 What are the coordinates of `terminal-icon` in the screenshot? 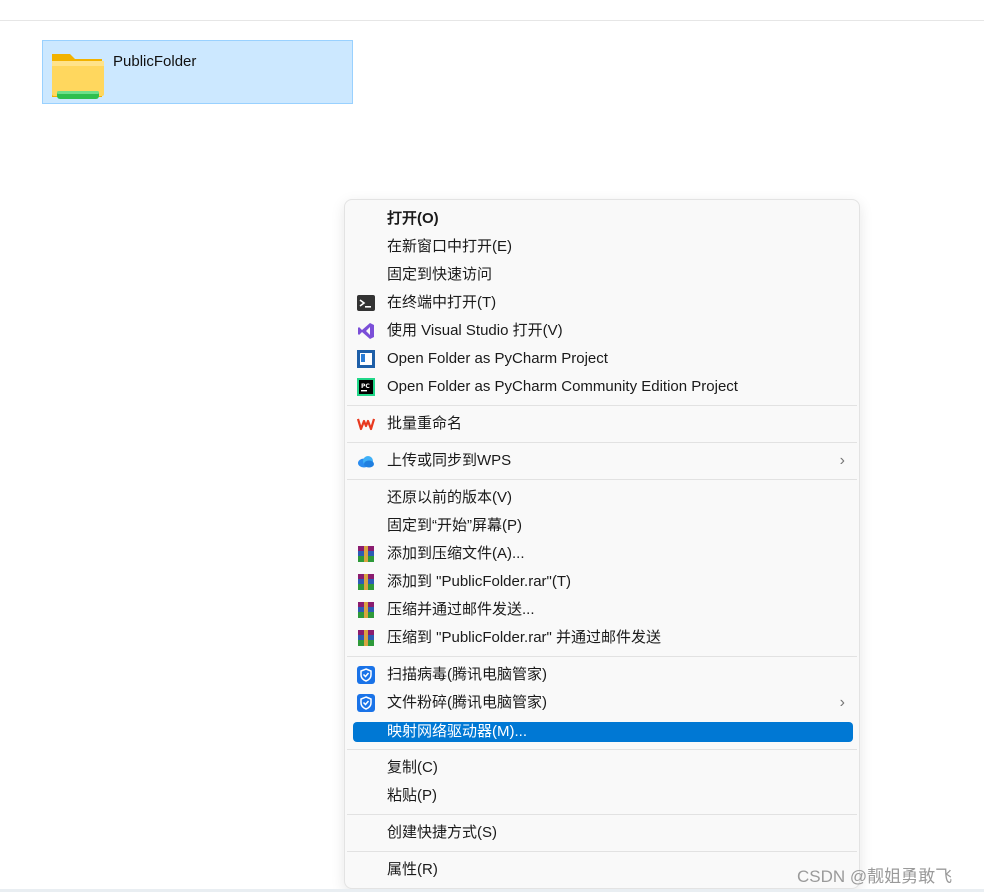 It's located at (366, 303).